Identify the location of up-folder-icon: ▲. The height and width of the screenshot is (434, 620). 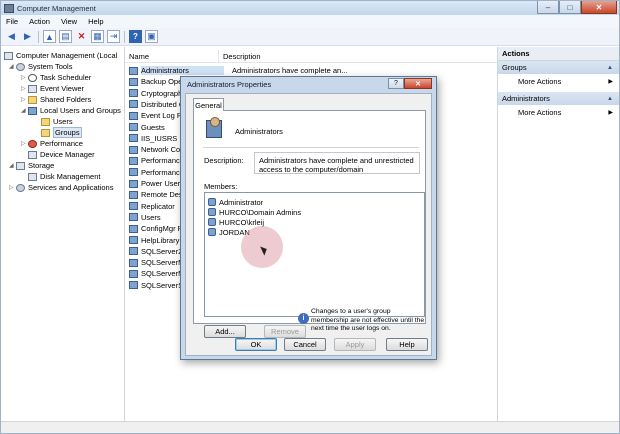
(49, 36).